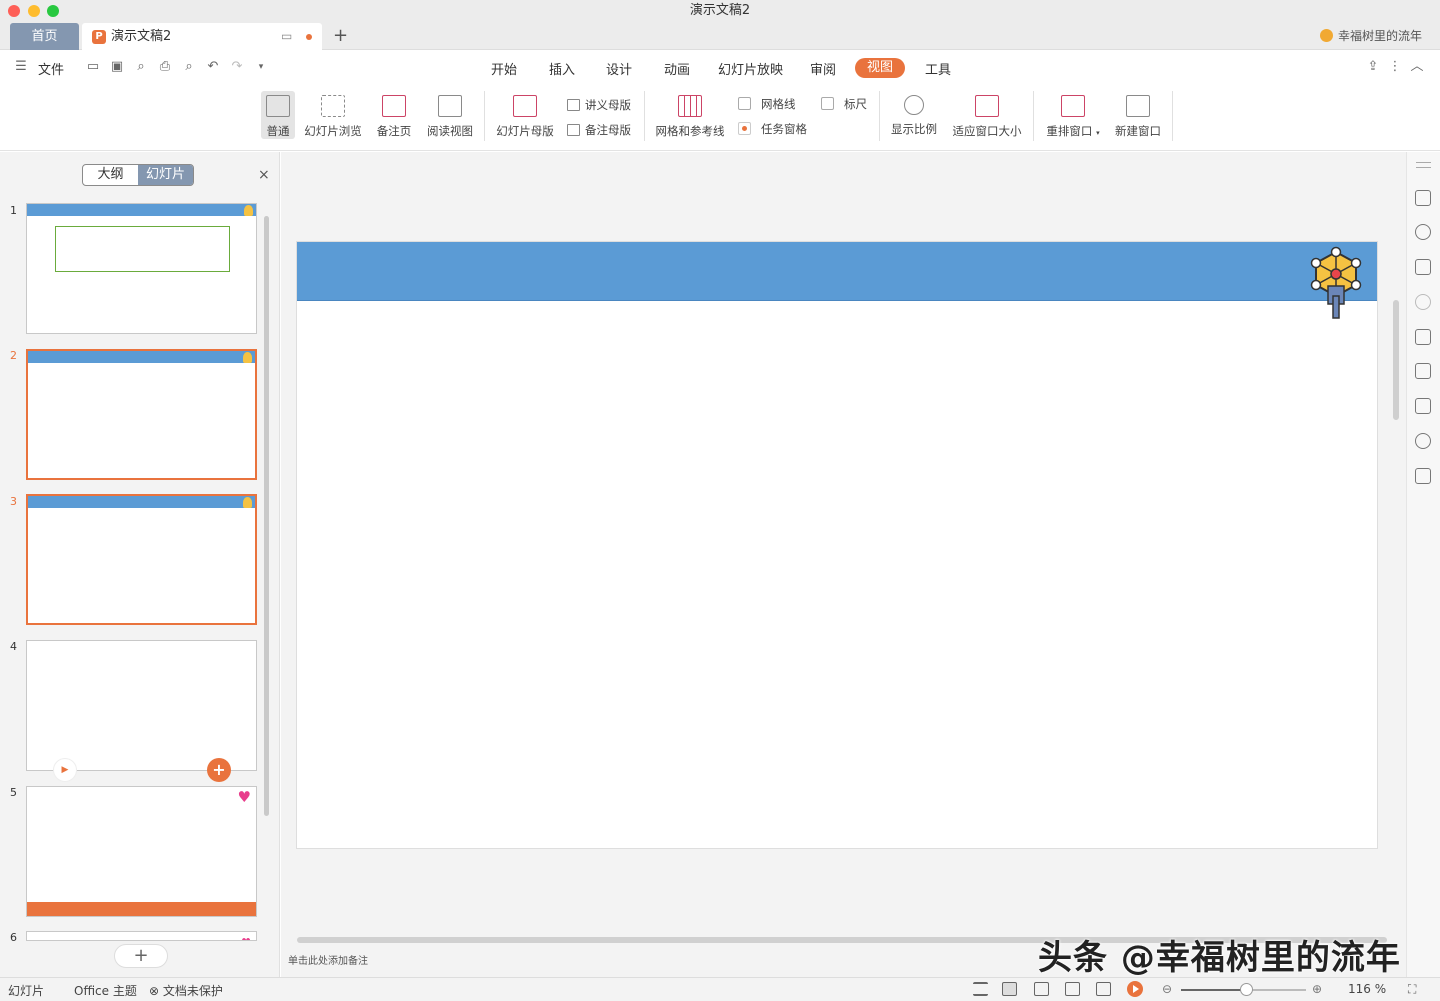 The height and width of the screenshot is (1001, 1440). What do you see at coordinates (165, 175) in the screenshot?
I see `tab-slides: 幻灯片` at bounding box center [165, 175].